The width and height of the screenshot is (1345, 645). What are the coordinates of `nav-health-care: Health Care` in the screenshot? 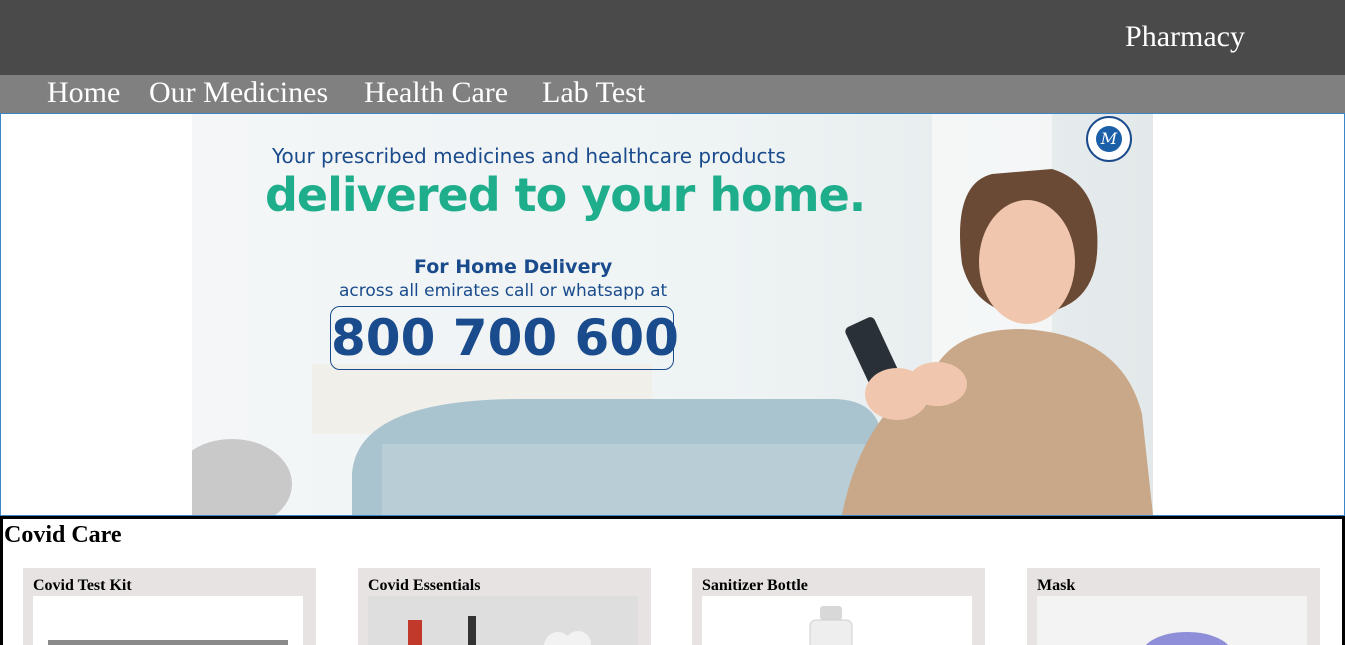 It's located at (436, 93).